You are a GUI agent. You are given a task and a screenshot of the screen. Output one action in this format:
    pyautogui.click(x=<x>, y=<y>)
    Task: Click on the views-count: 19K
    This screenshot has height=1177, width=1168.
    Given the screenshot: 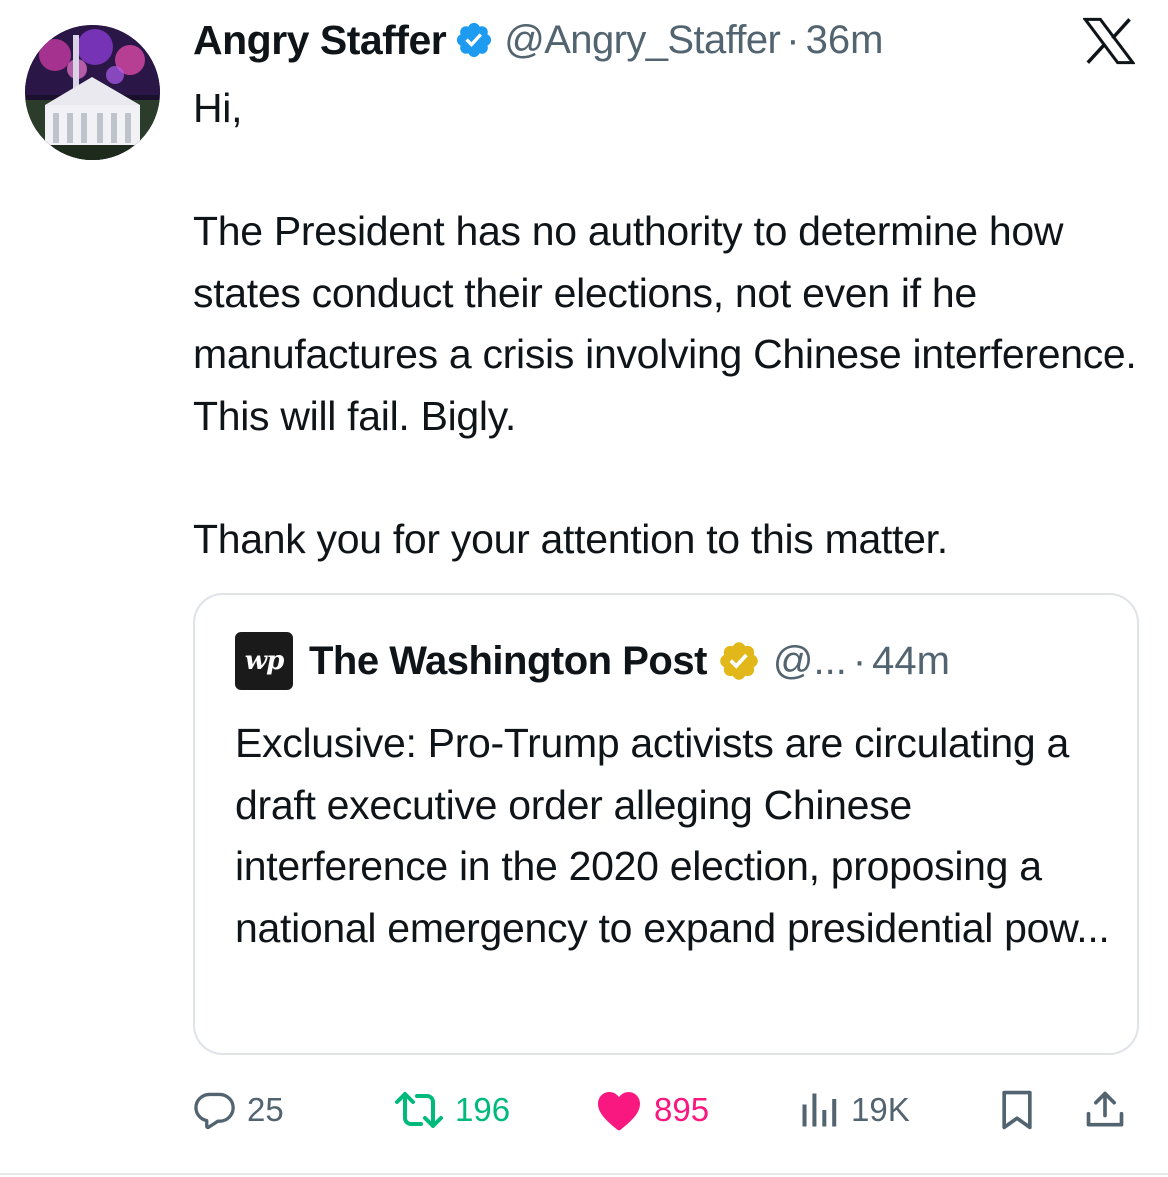 What is the action you would take?
    pyautogui.click(x=880, y=1109)
    